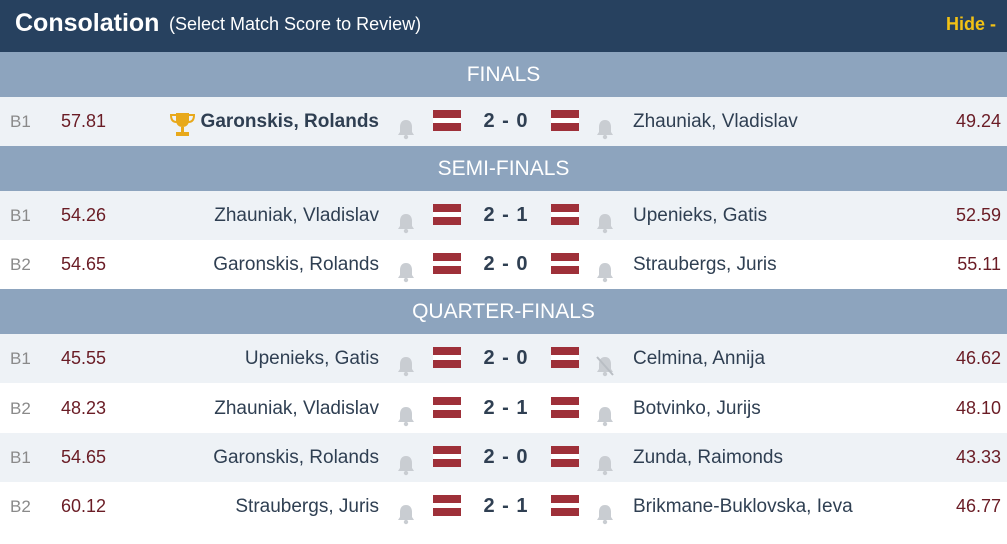 The height and width of the screenshot is (544, 1007). Describe the element at coordinates (84, 506) in the screenshot. I see `left-player-average: 60.12` at that location.